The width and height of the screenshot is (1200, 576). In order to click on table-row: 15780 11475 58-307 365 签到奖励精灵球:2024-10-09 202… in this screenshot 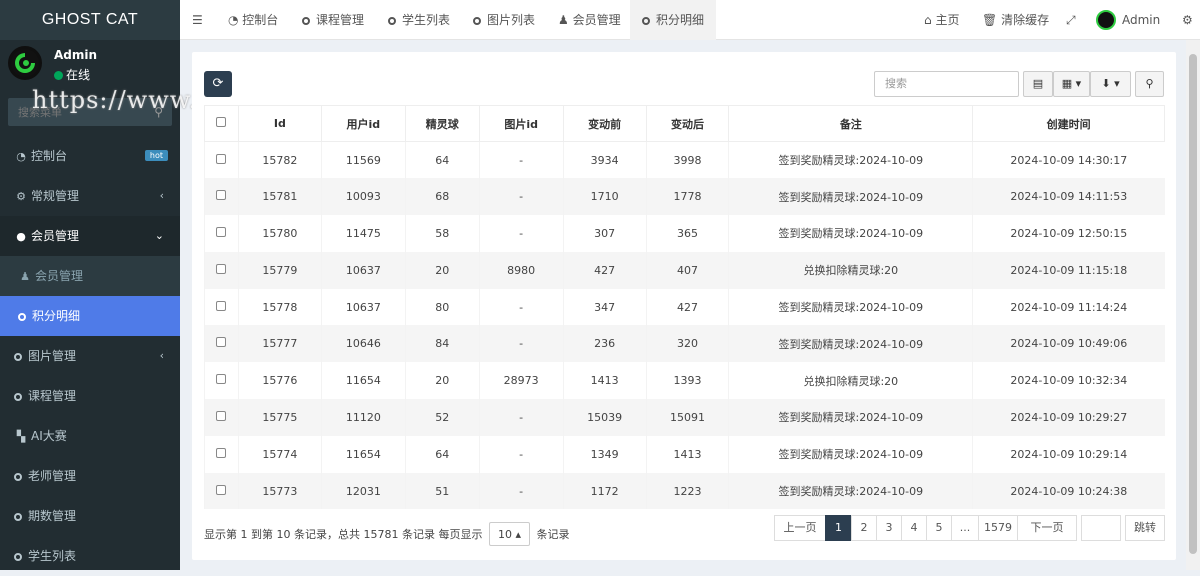, I will do `click(684, 233)`.